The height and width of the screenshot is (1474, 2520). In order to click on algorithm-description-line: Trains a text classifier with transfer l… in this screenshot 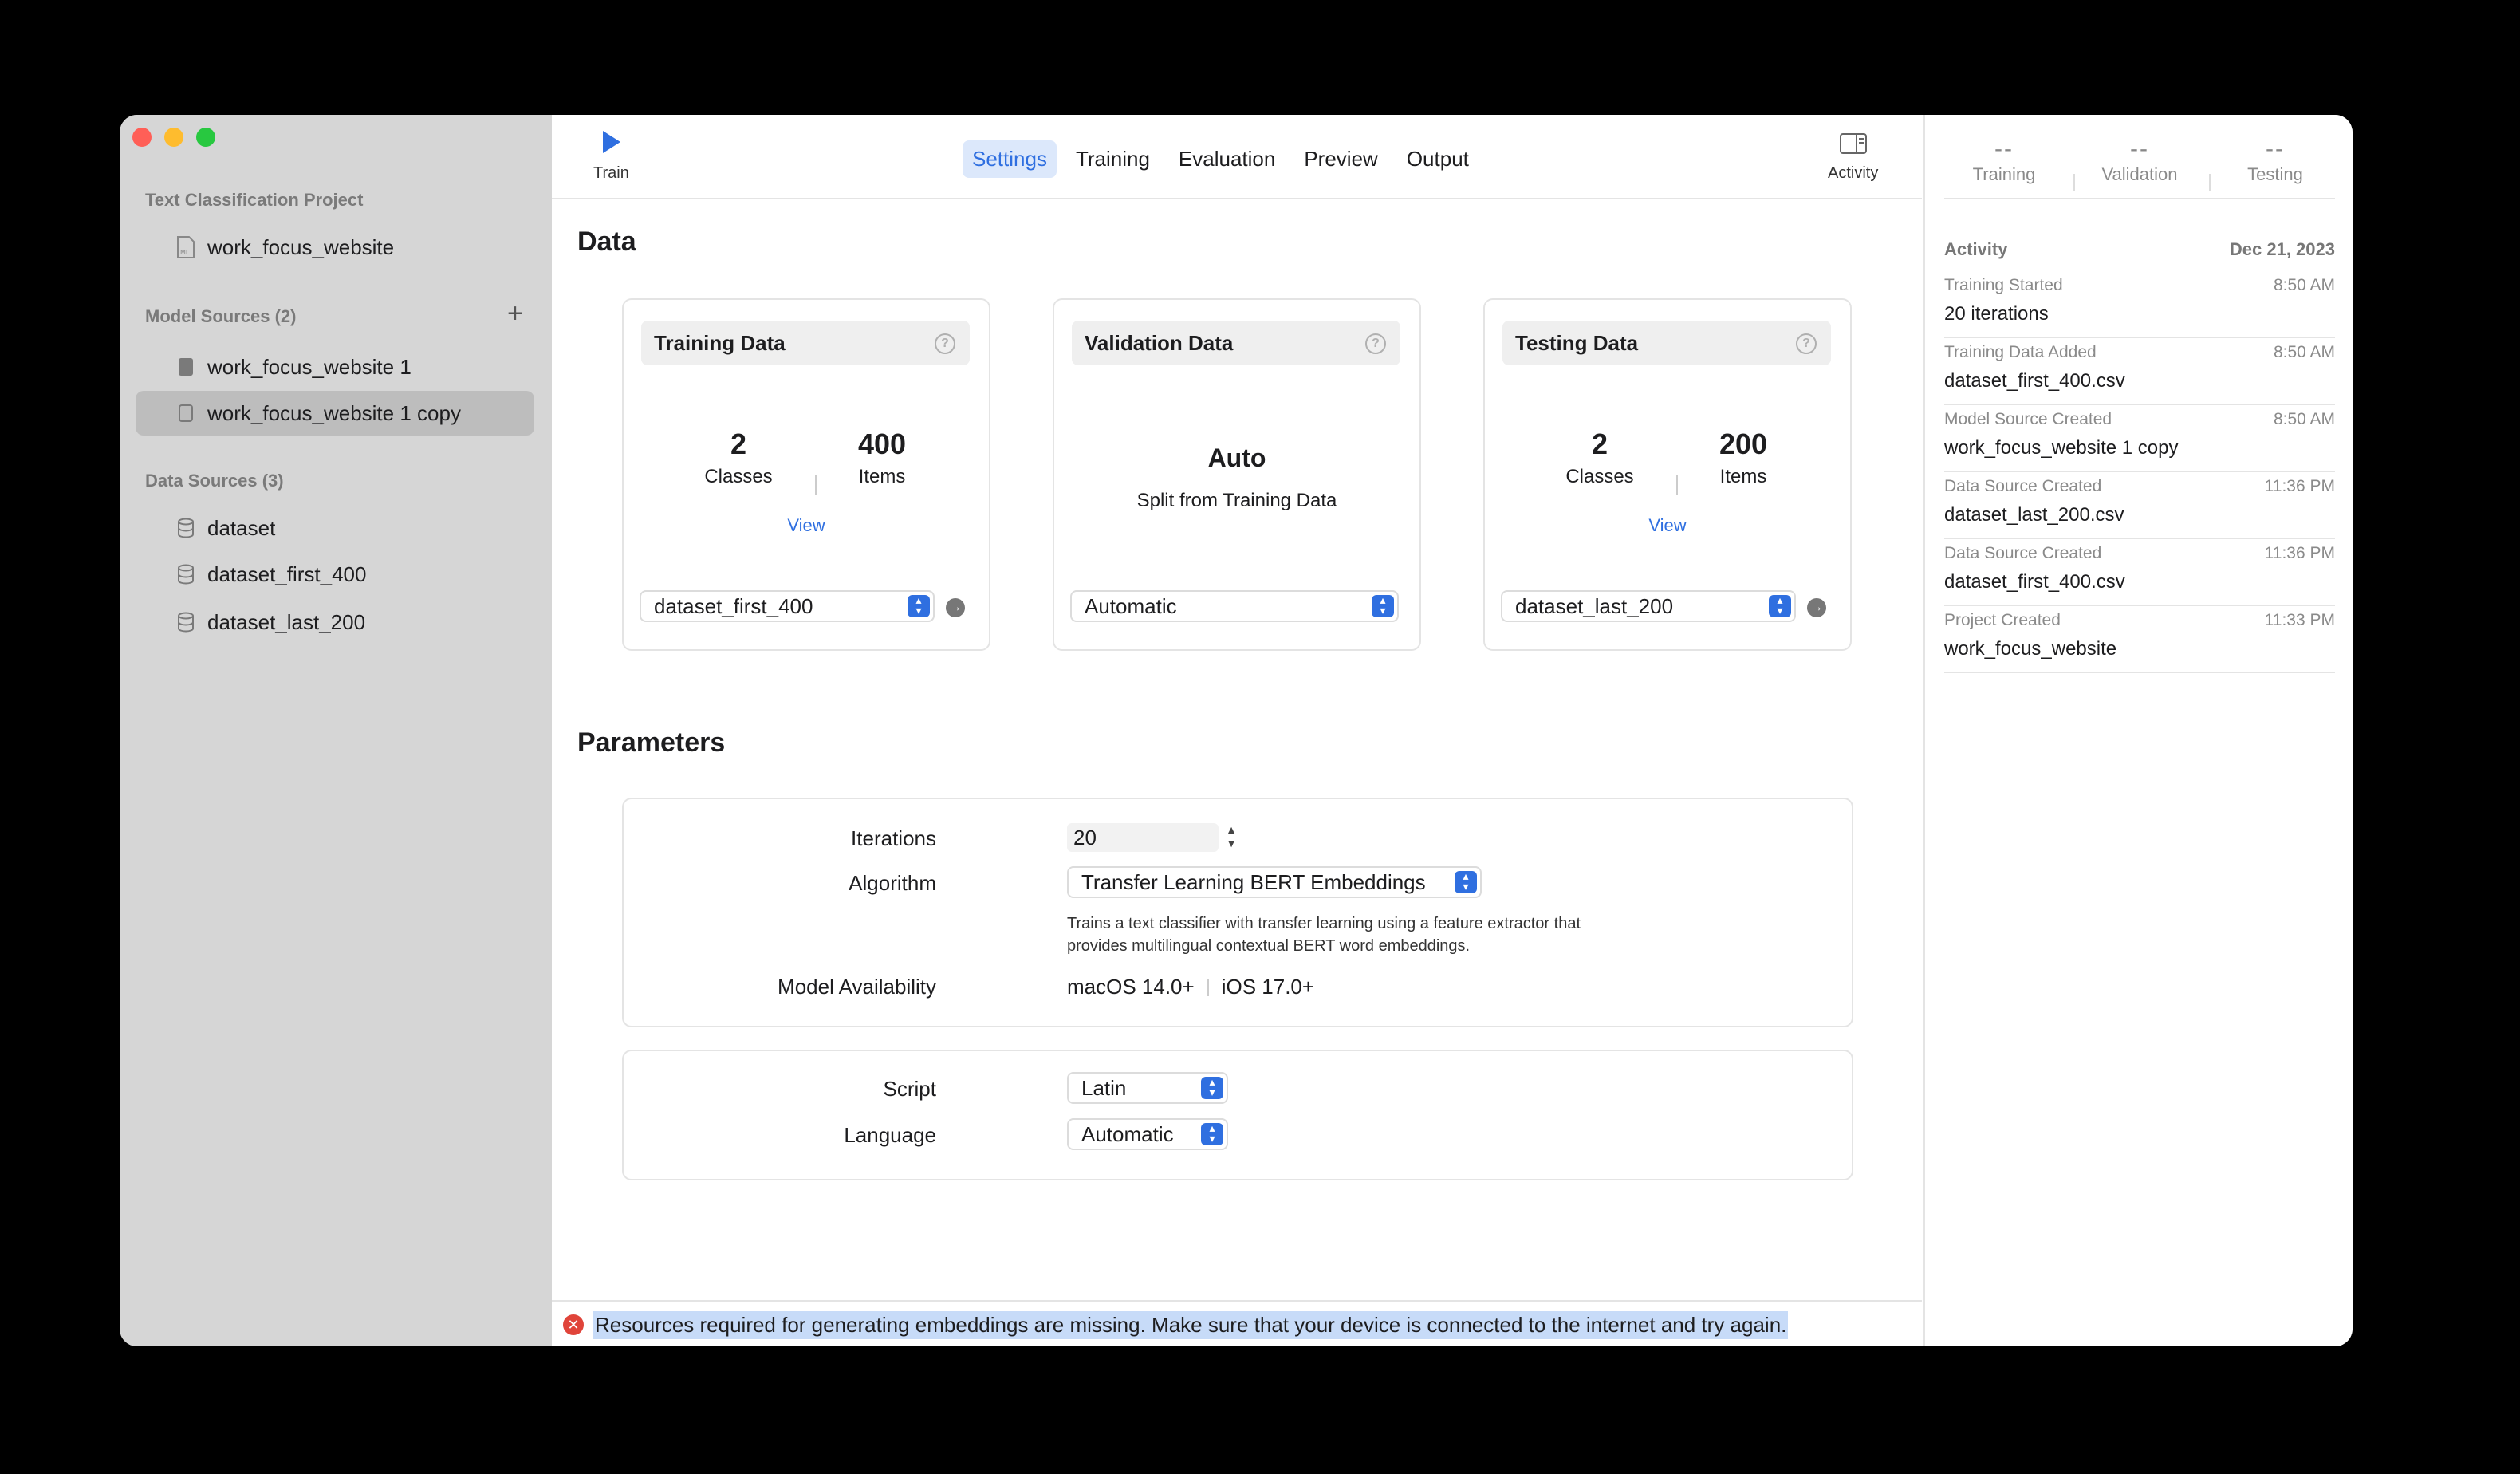, I will do `click(1324, 924)`.